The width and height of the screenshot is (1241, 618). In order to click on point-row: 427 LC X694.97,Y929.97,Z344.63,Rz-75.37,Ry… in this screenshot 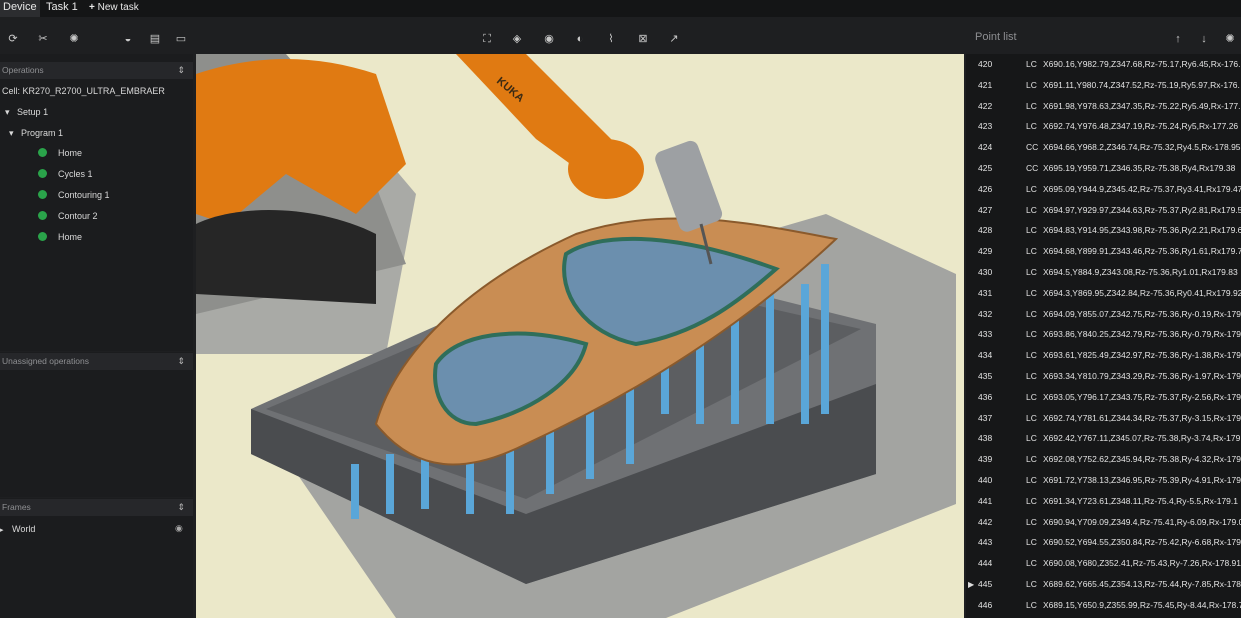, I will do `click(1103, 210)`.